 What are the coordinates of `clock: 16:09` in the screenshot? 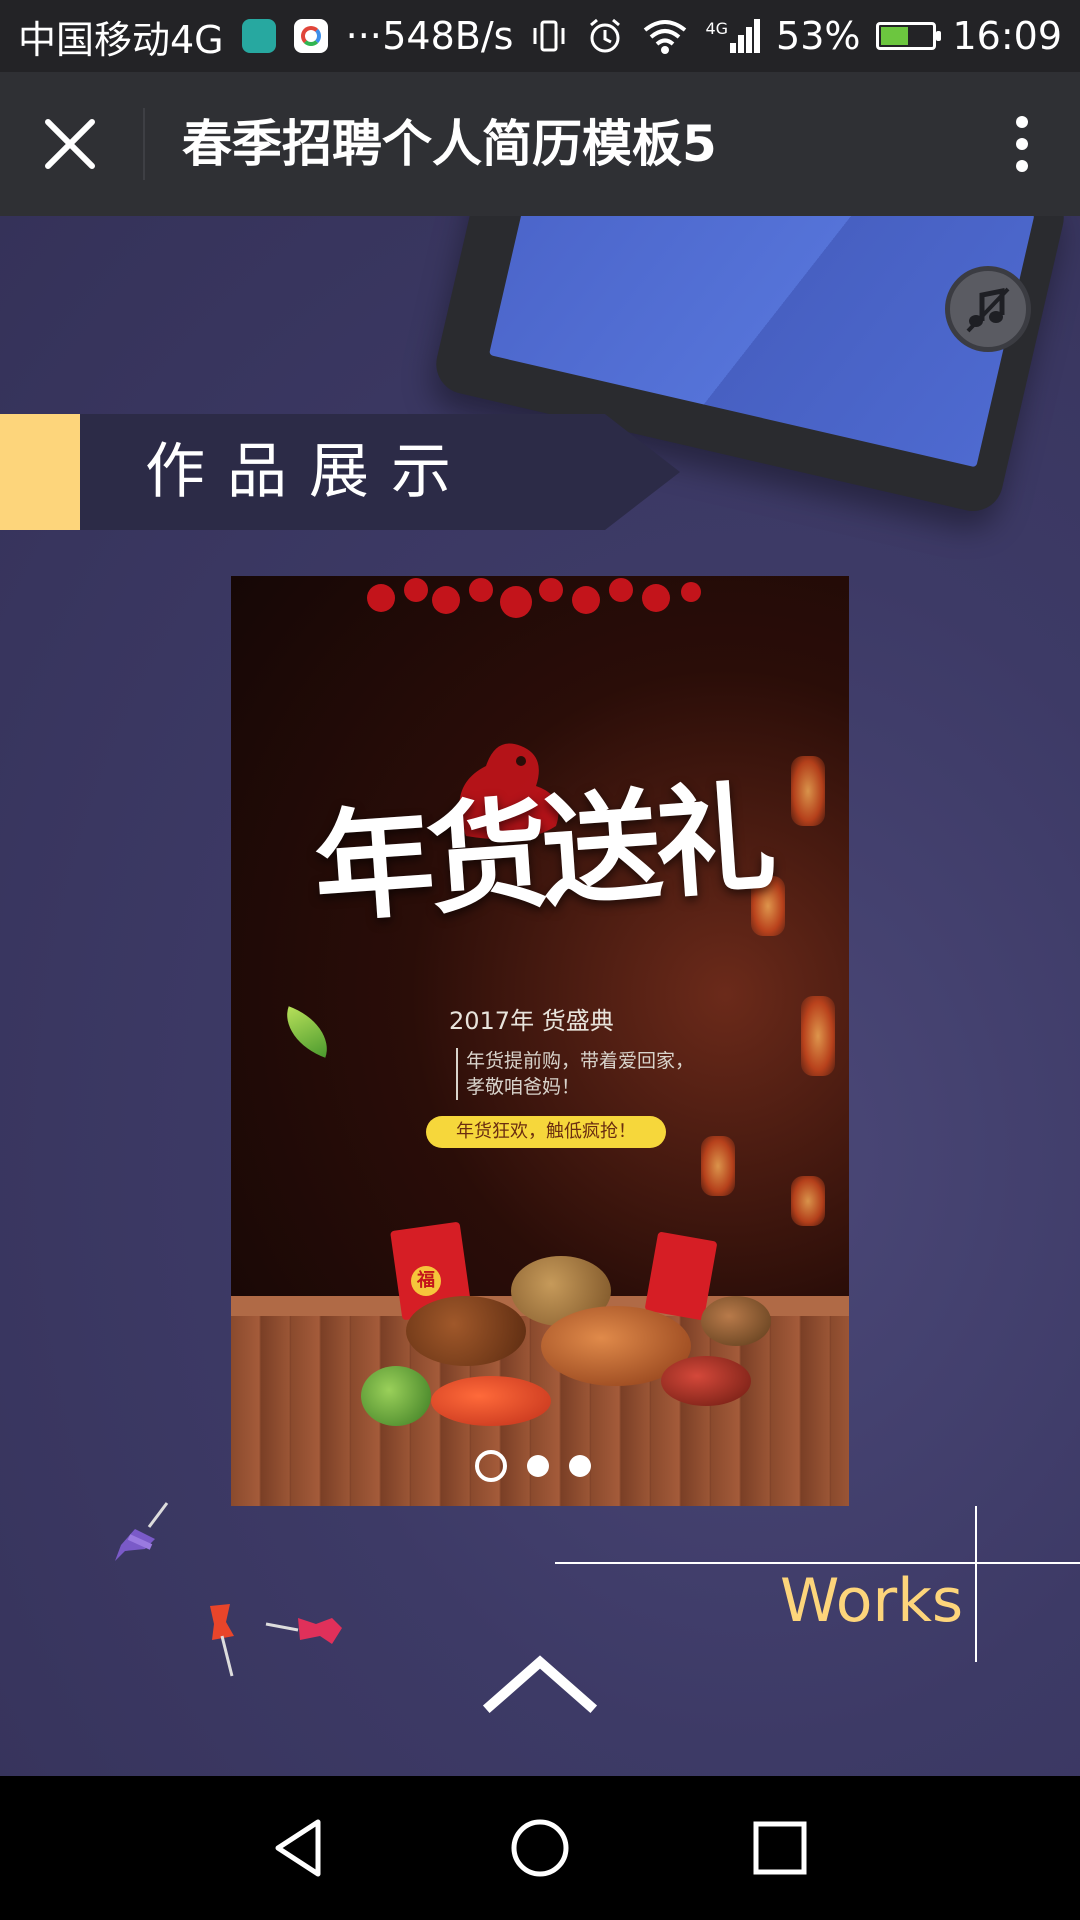 It's located at (1007, 36).